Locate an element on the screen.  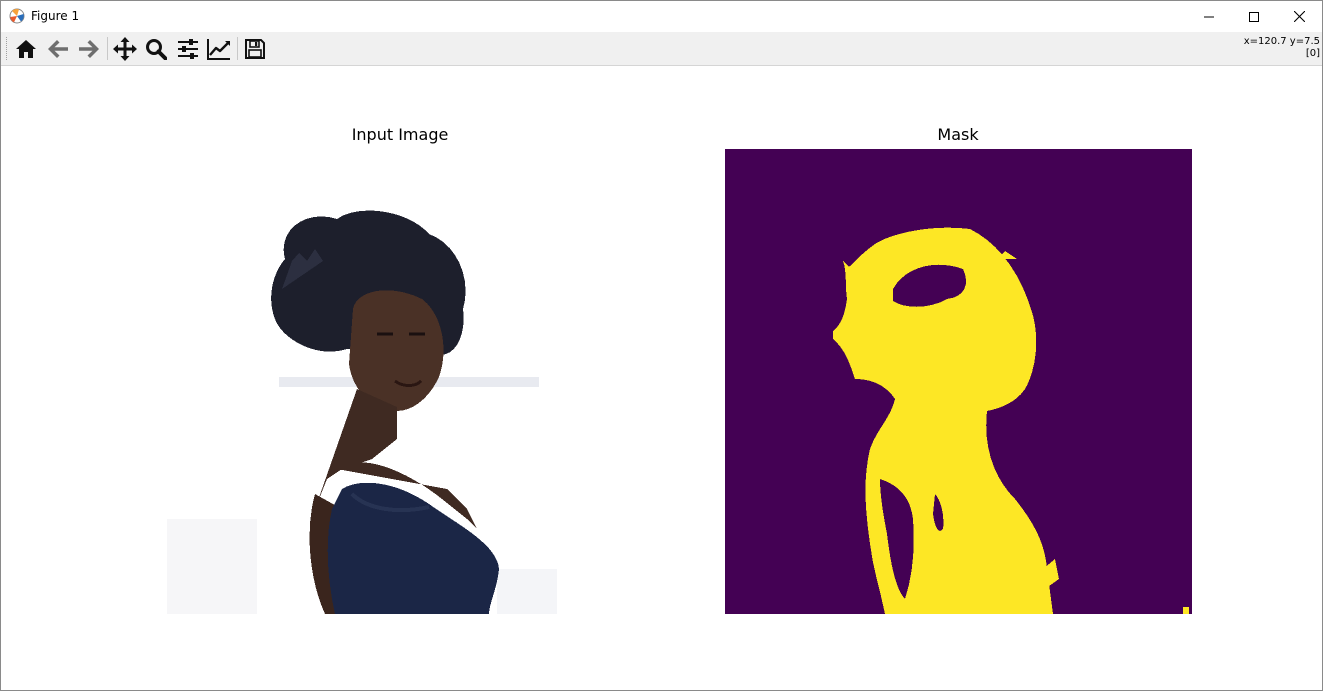
minimize-icon is located at coordinates (1209, 16).